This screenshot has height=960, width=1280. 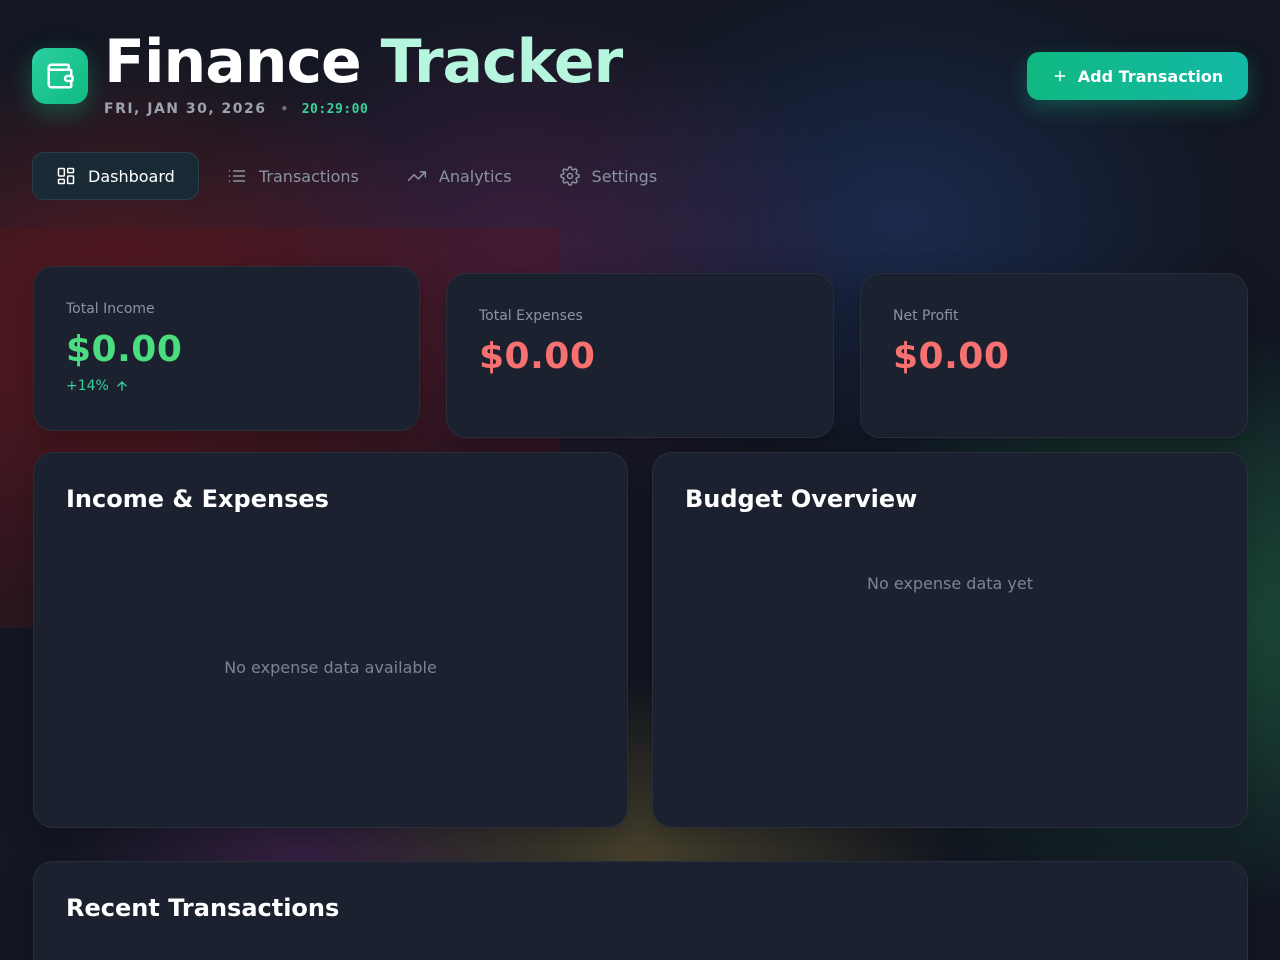 I want to click on empty-state-text: No expense data yet, so click(x=950, y=583).